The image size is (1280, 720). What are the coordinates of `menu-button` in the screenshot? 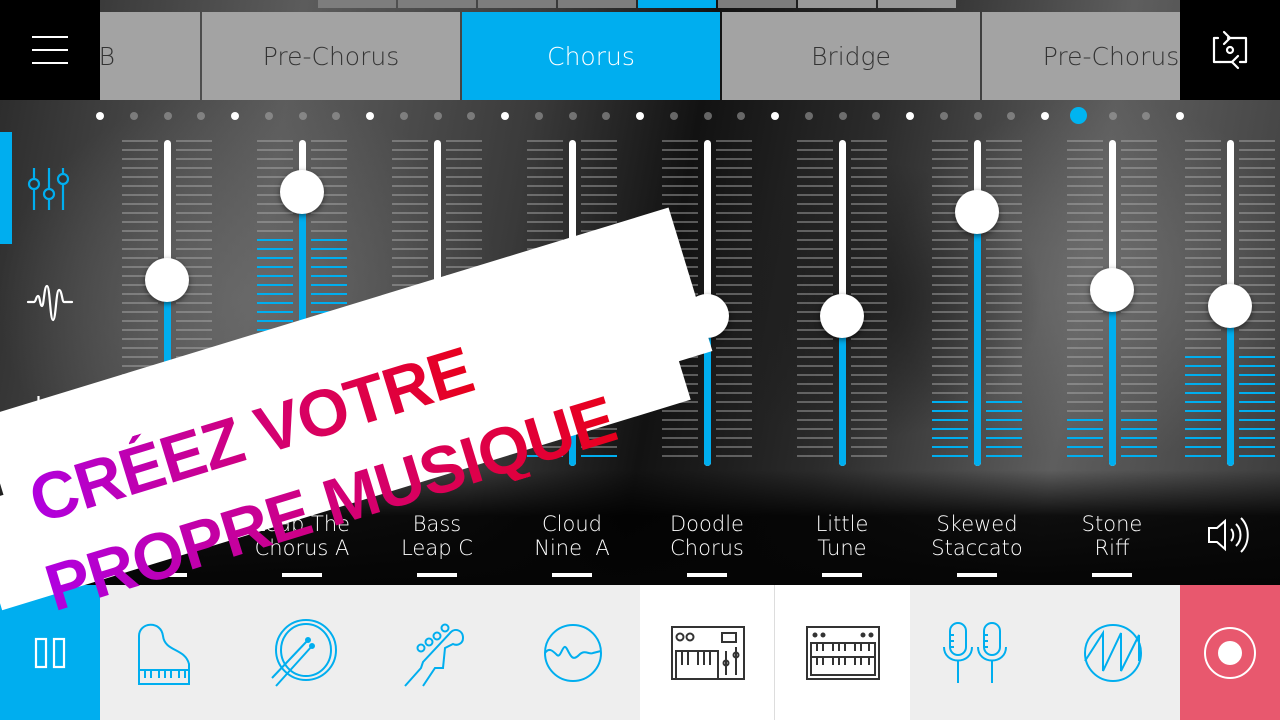 It's located at (50, 50).